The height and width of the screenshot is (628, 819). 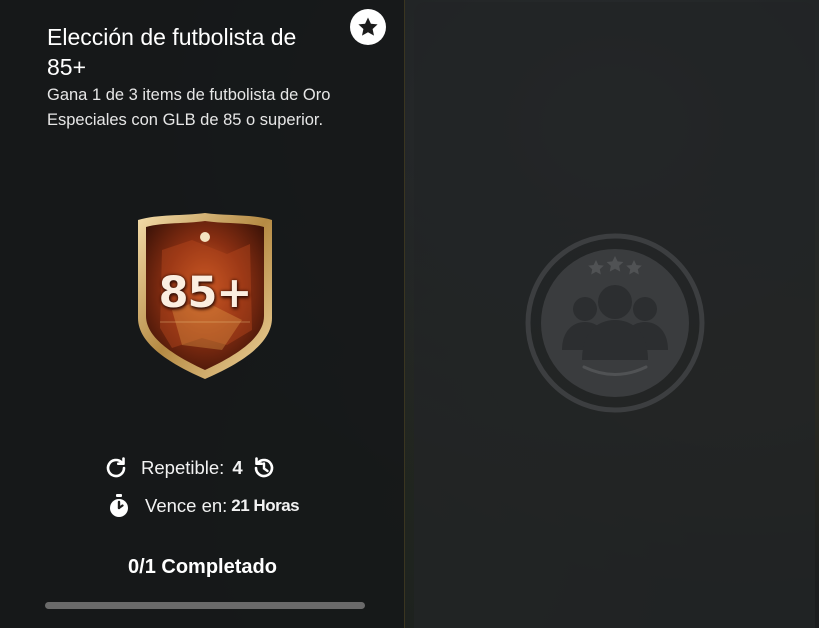 I want to click on expiry-row: Vence en: 21 Horas, so click(x=203, y=506).